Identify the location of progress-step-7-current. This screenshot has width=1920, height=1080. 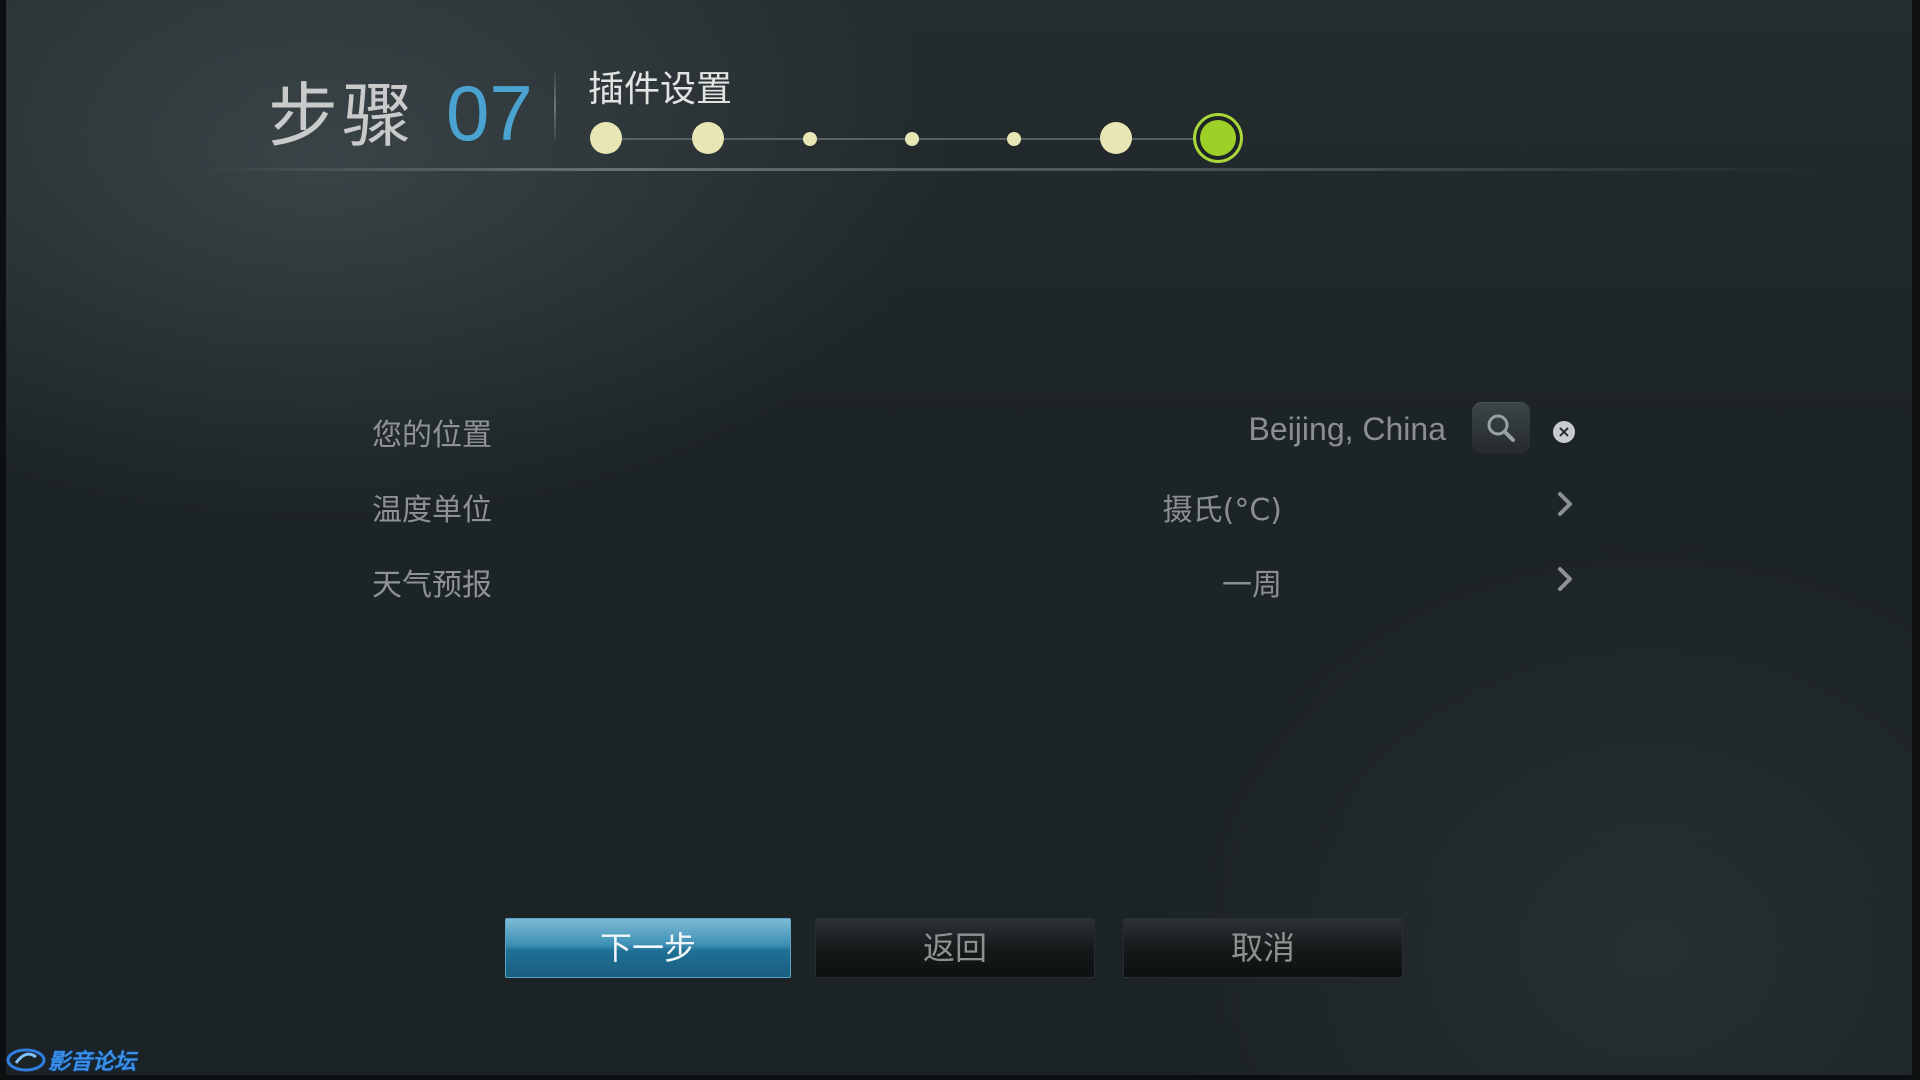
(1218, 138).